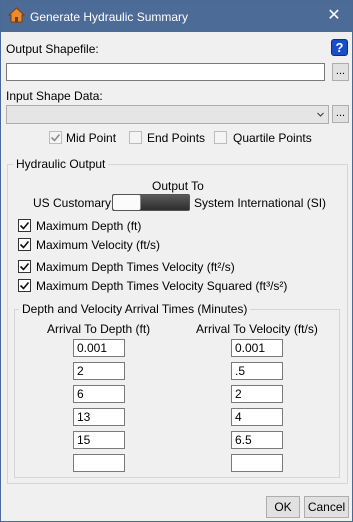 This screenshot has width=353, height=522. What do you see at coordinates (167, 114) in the screenshot?
I see `input-shape-data-select` at bounding box center [167, 114].